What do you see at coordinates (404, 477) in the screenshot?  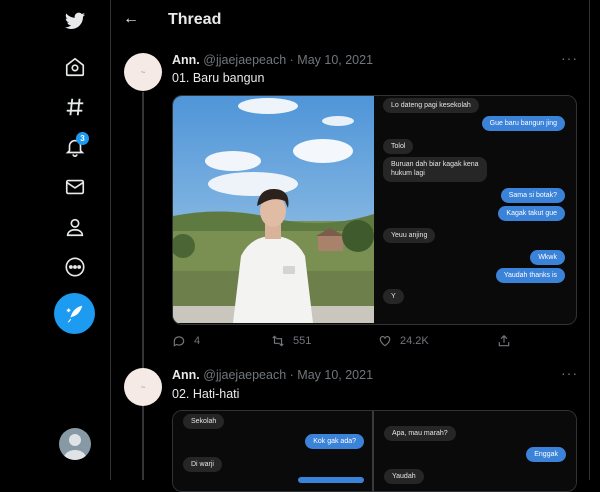 I see `chat-bubble-incoming: Yaudah` at bounding box center [404, 477].